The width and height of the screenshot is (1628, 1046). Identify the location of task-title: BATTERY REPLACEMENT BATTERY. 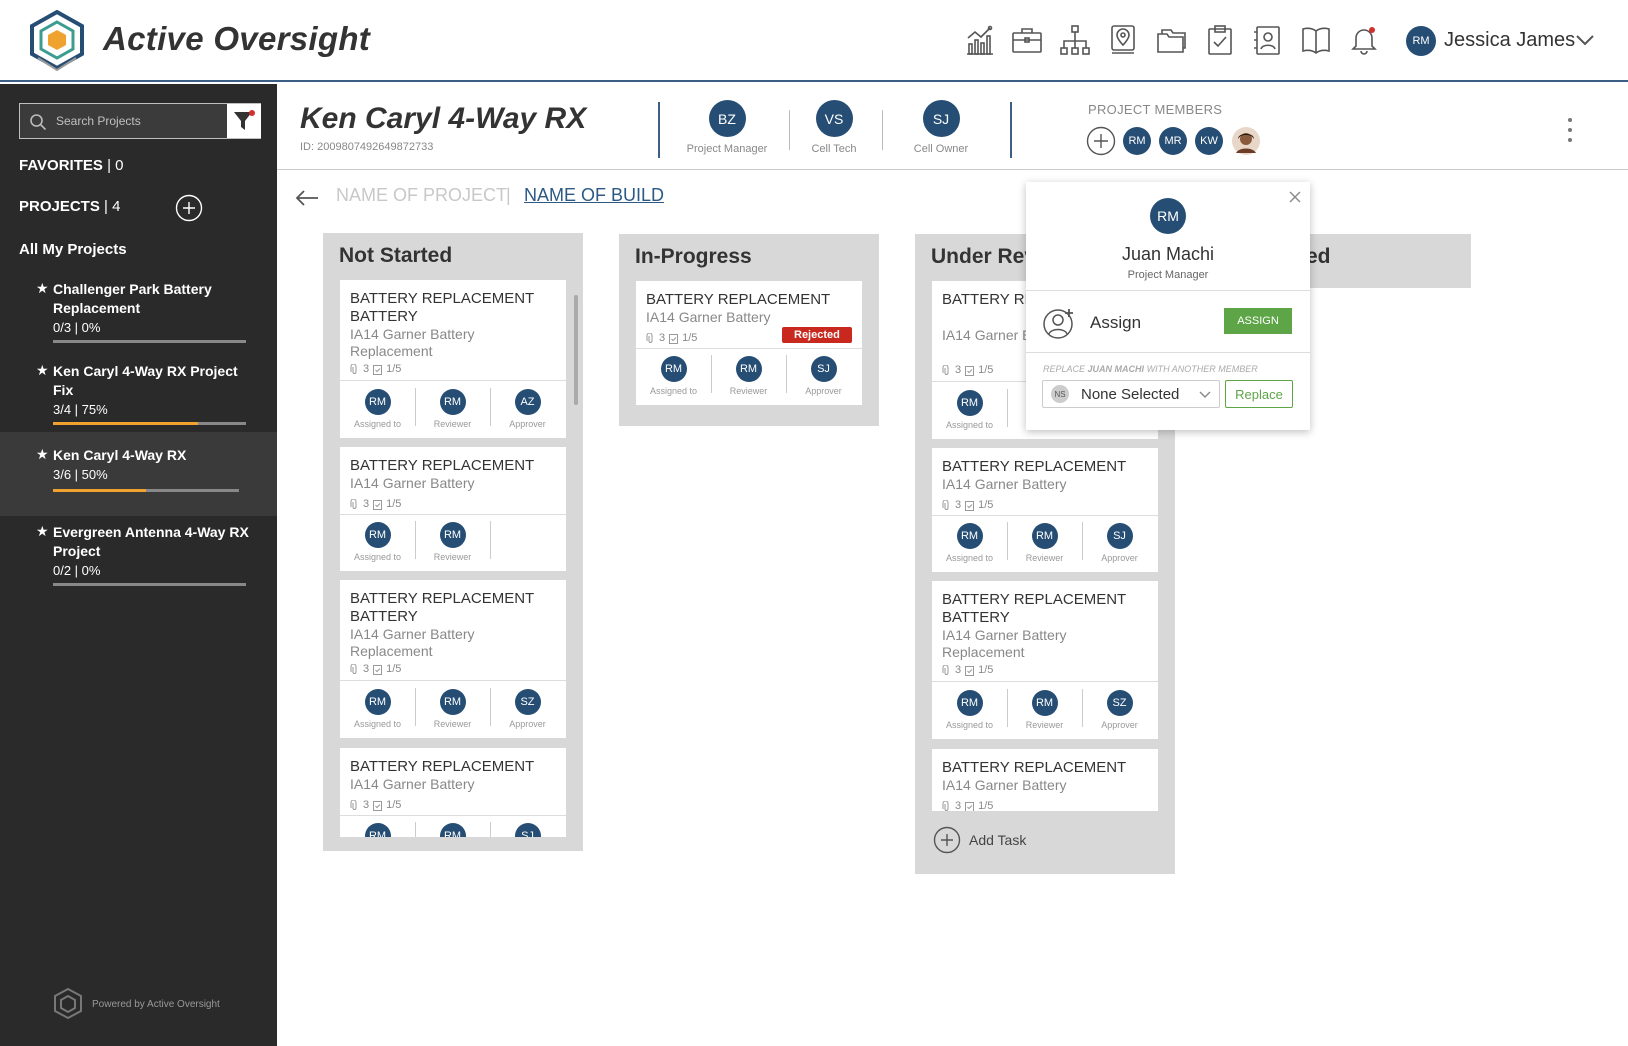
(442, 307).